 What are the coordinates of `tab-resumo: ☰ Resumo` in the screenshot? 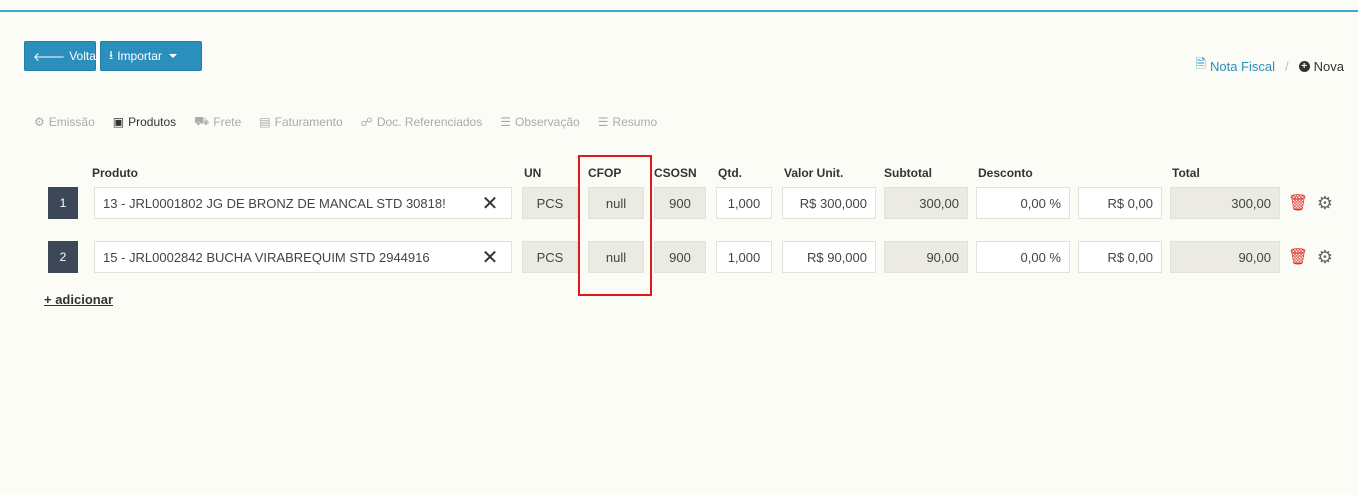 It's located at (627, 122).